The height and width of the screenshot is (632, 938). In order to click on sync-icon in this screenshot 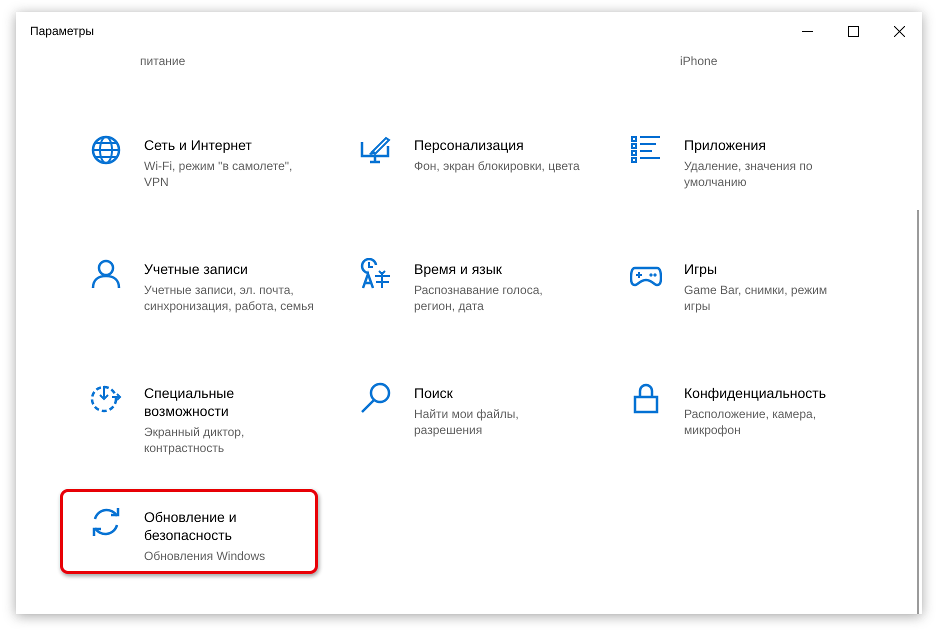, I will do `click(106, 522)`.